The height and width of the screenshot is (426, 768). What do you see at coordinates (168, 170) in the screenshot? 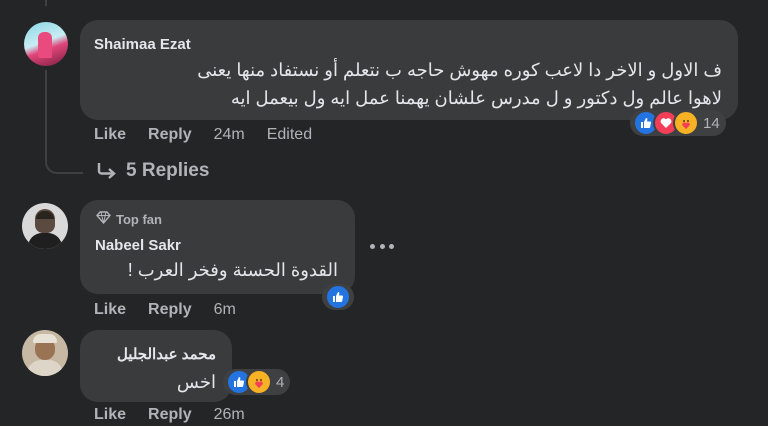
I see `view-replies-label: 5 Replies` at bounding box center [168, 170].